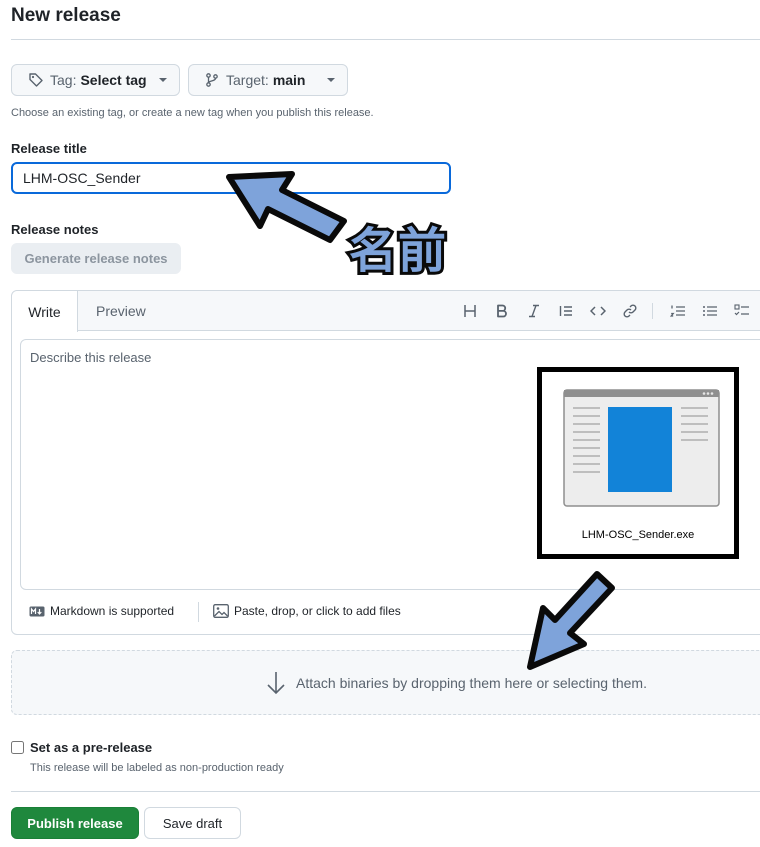 The width and height of the screenshot is (760, 847). Describe the element at coordinates (231, 178) in the screenshot. I see `release-title-input` at that location.